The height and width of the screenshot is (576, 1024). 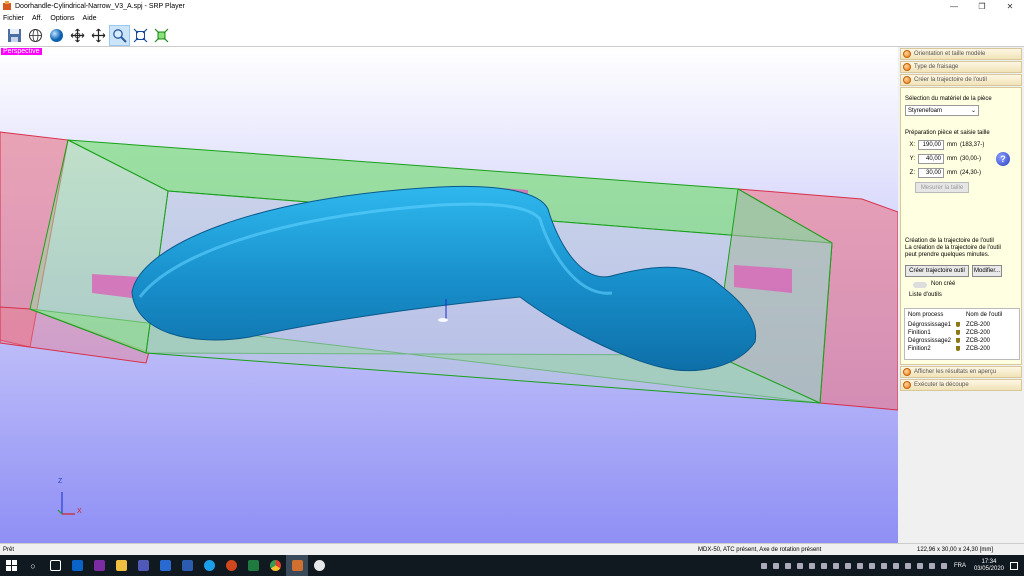 I want to click on search-button: ○, so click(x=33, y=565).